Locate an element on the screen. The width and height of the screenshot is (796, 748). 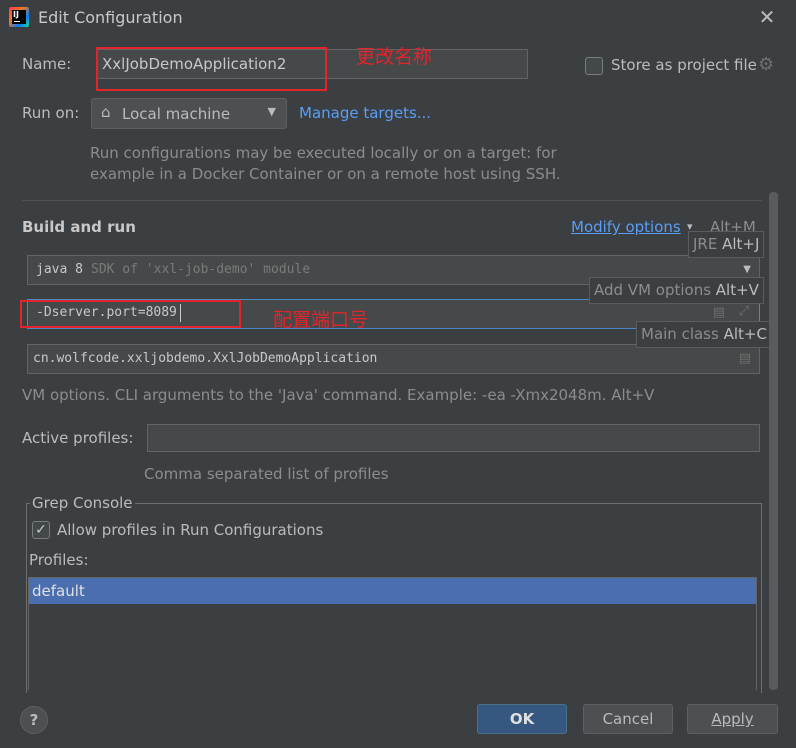
main-class-popup-key: Alt+C is located at coordinates (745, 334).